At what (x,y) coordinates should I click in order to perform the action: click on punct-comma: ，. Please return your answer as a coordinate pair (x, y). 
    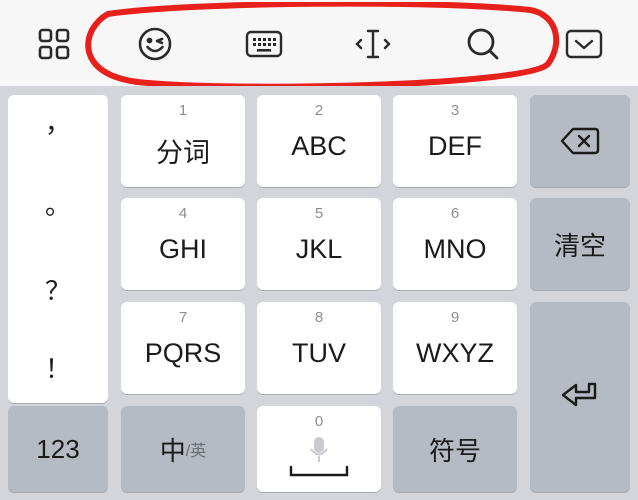
    Looking at the image, I should click on (58, 121).